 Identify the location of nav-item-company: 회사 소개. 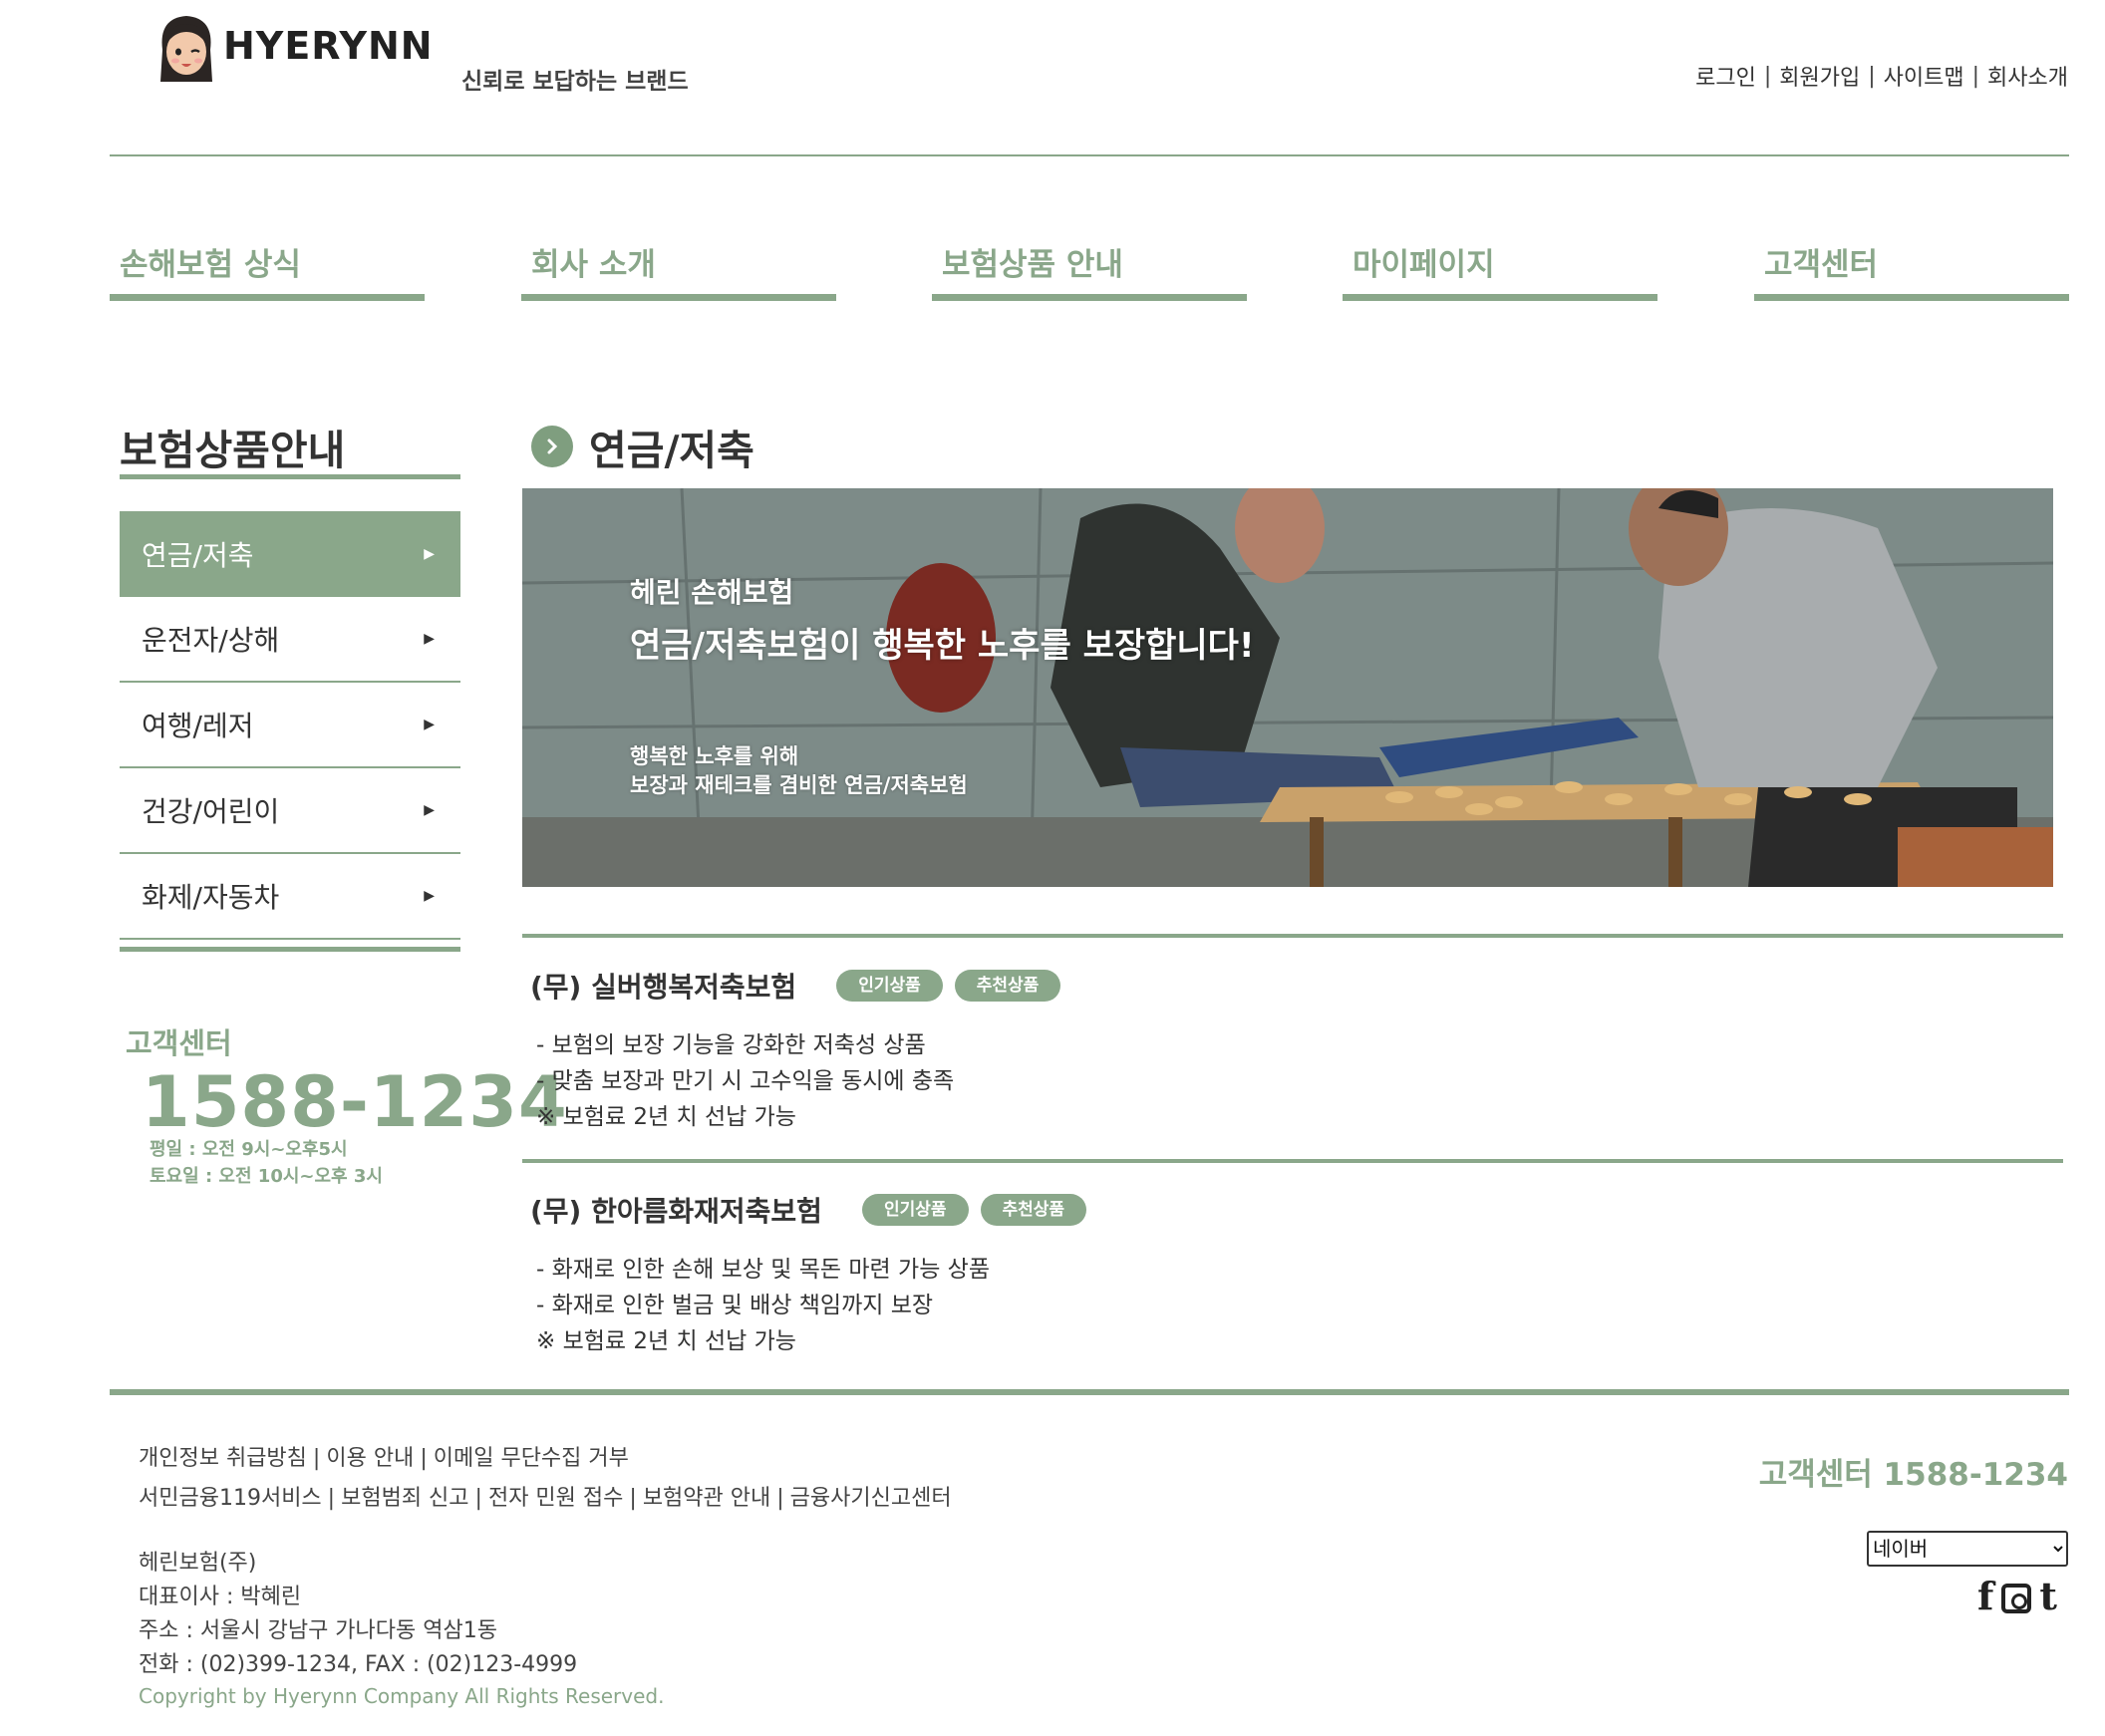
(678, 270).